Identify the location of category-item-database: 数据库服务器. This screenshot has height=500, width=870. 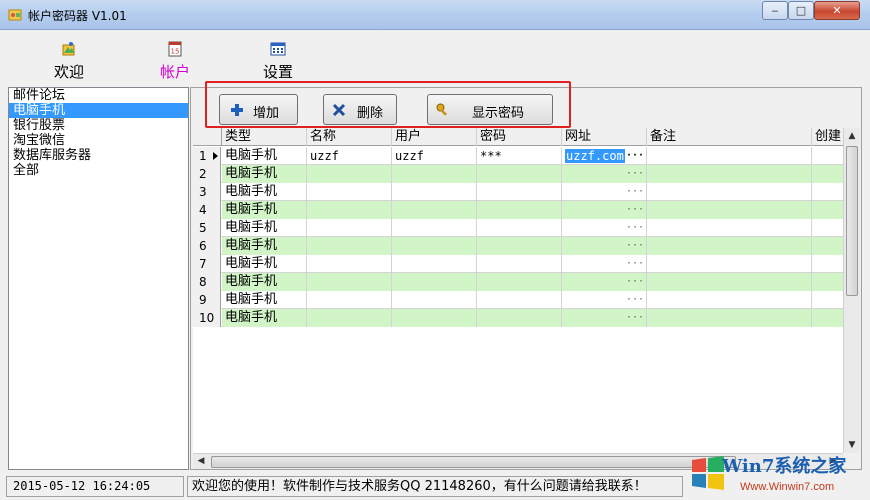
(98, 155).